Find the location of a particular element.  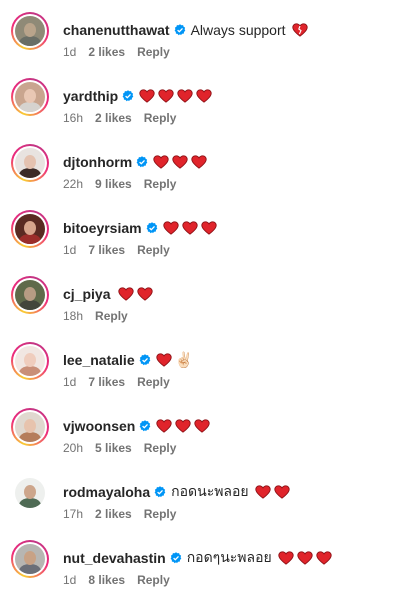

comment-meta: 1d 2 likes Reply is located at coordinates (116, 52).